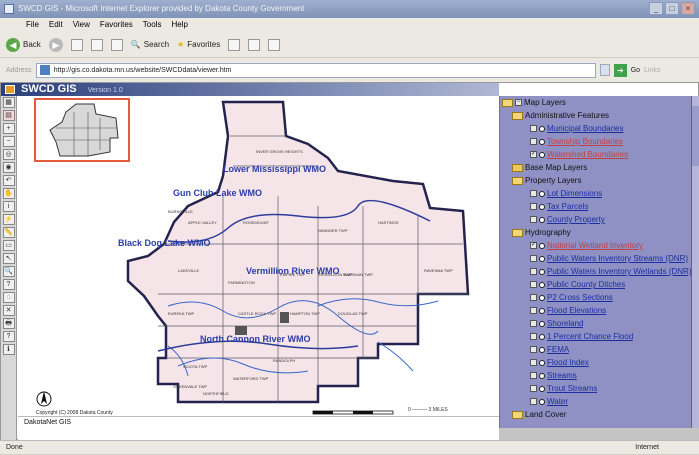 Image resolution: width=699 pixels, height=455 pixels. I want to click on overview-map, so click(82, 130).